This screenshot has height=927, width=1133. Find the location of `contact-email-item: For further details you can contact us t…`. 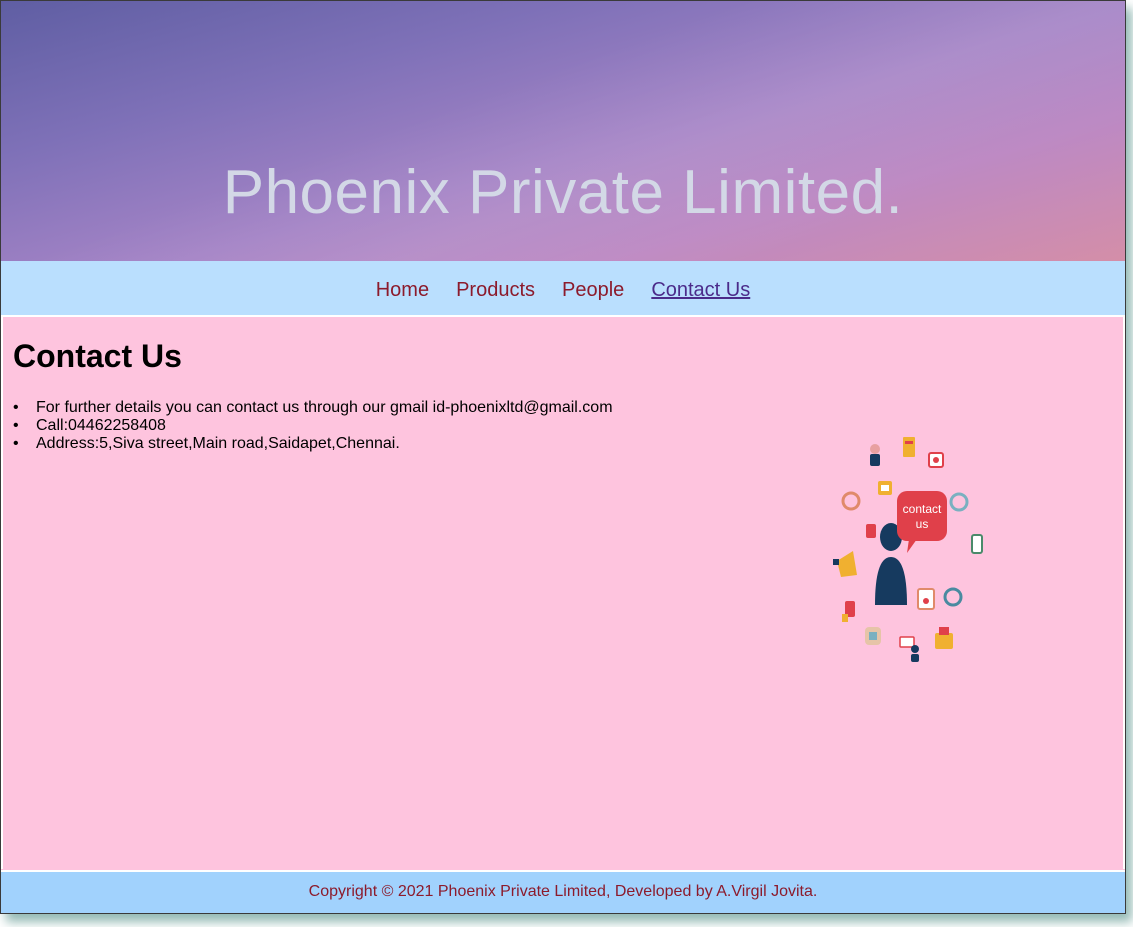

contact-email-item: For further details you can contact us t… is located at coordinates (313, 408).